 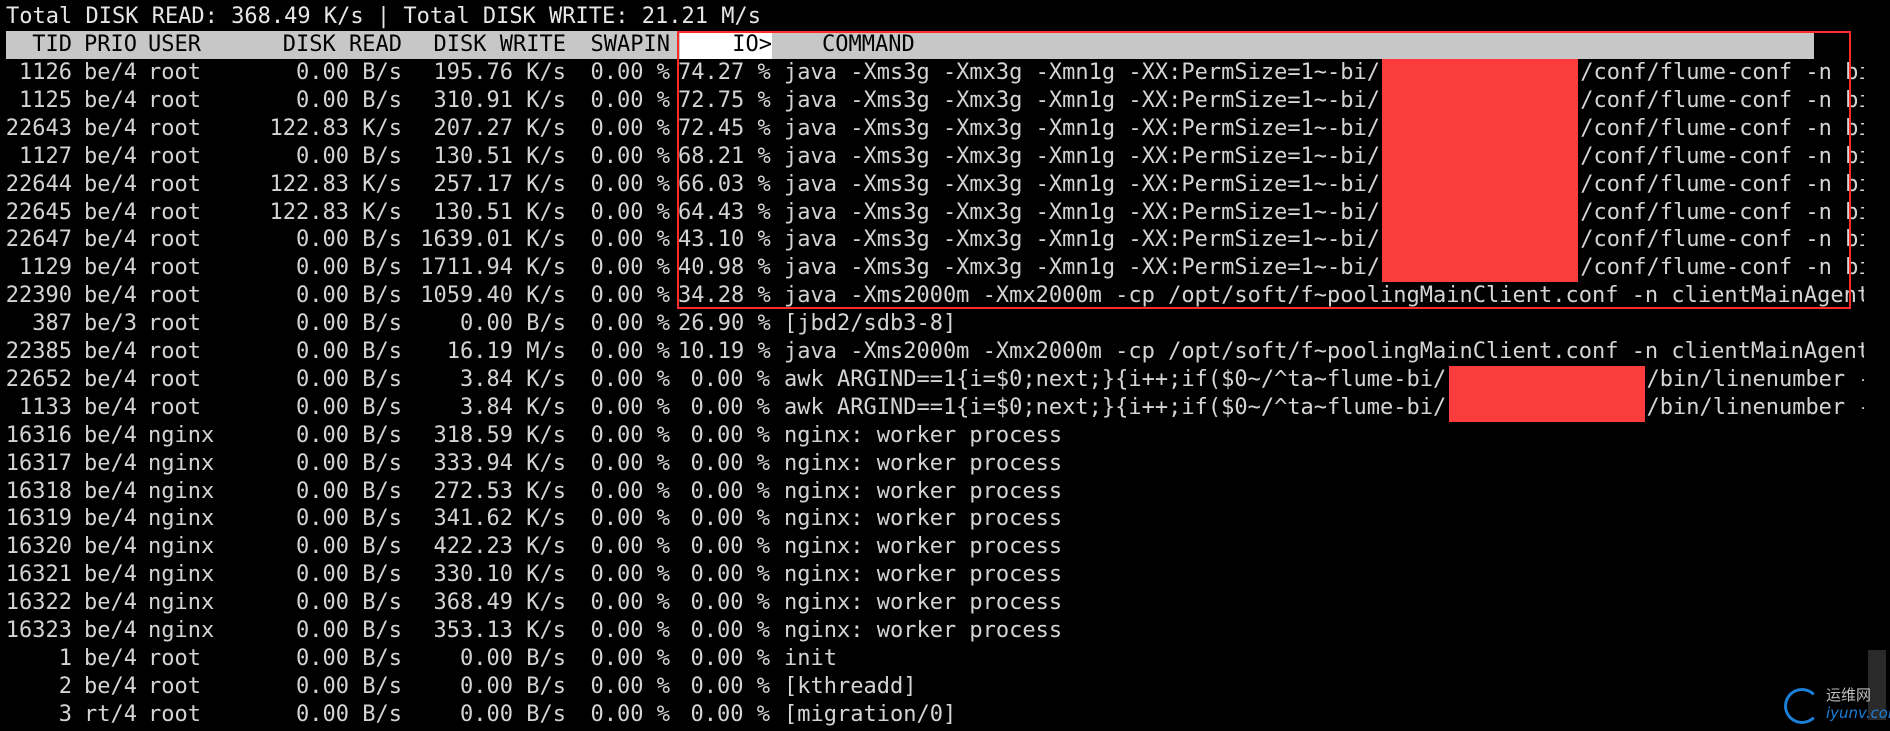 What do you see at coordinates (499, 212) in the screenshot?
I see `process-disk-write: 130.51 K/s` at bounding box center [499, 212].